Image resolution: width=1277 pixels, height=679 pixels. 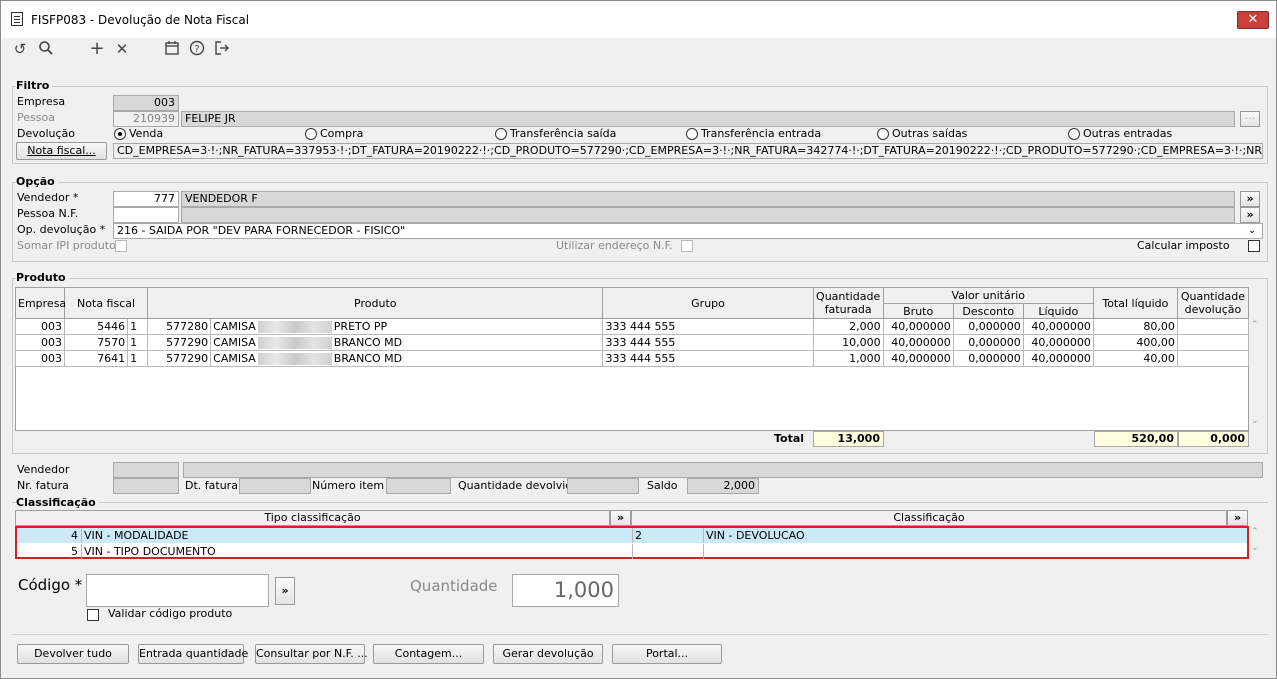 I want to click on cell-nota: 7570, so click(x=96, y=342).